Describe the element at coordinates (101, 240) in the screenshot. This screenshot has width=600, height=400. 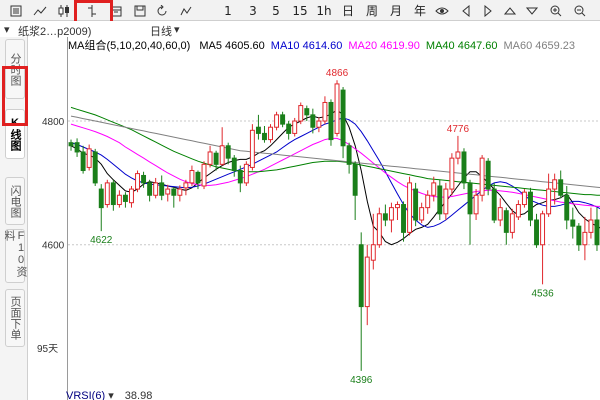
I see `price-annotation: 4622` at that location.